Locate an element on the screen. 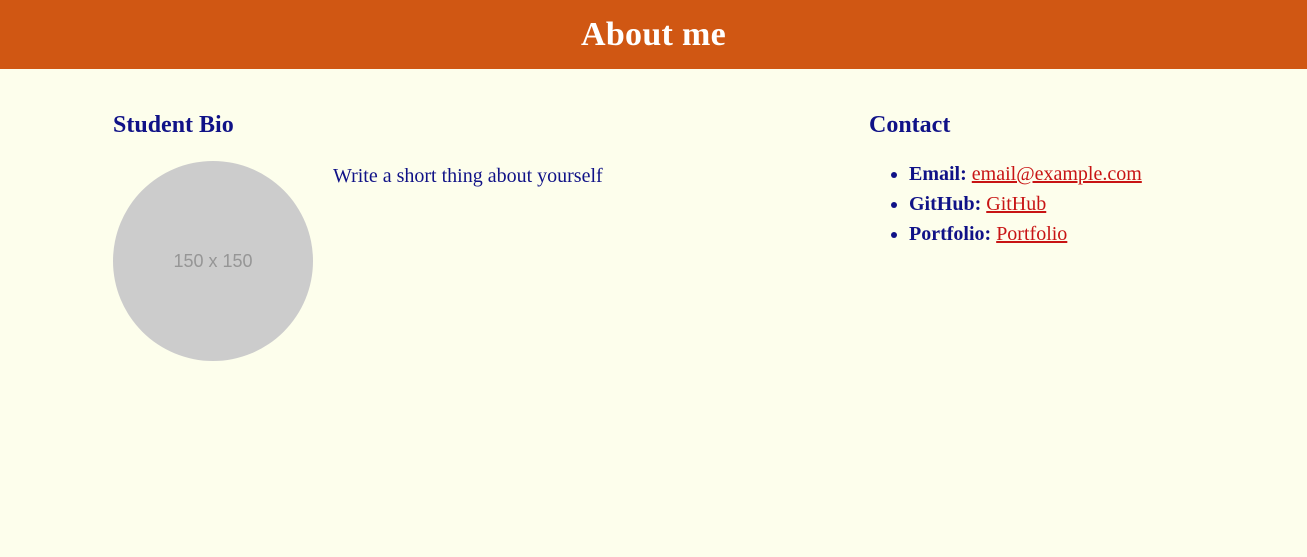 The width and height of the screenshot is (1307, 557). bio-heading: Student Bio is located at coordinates (173, 125).